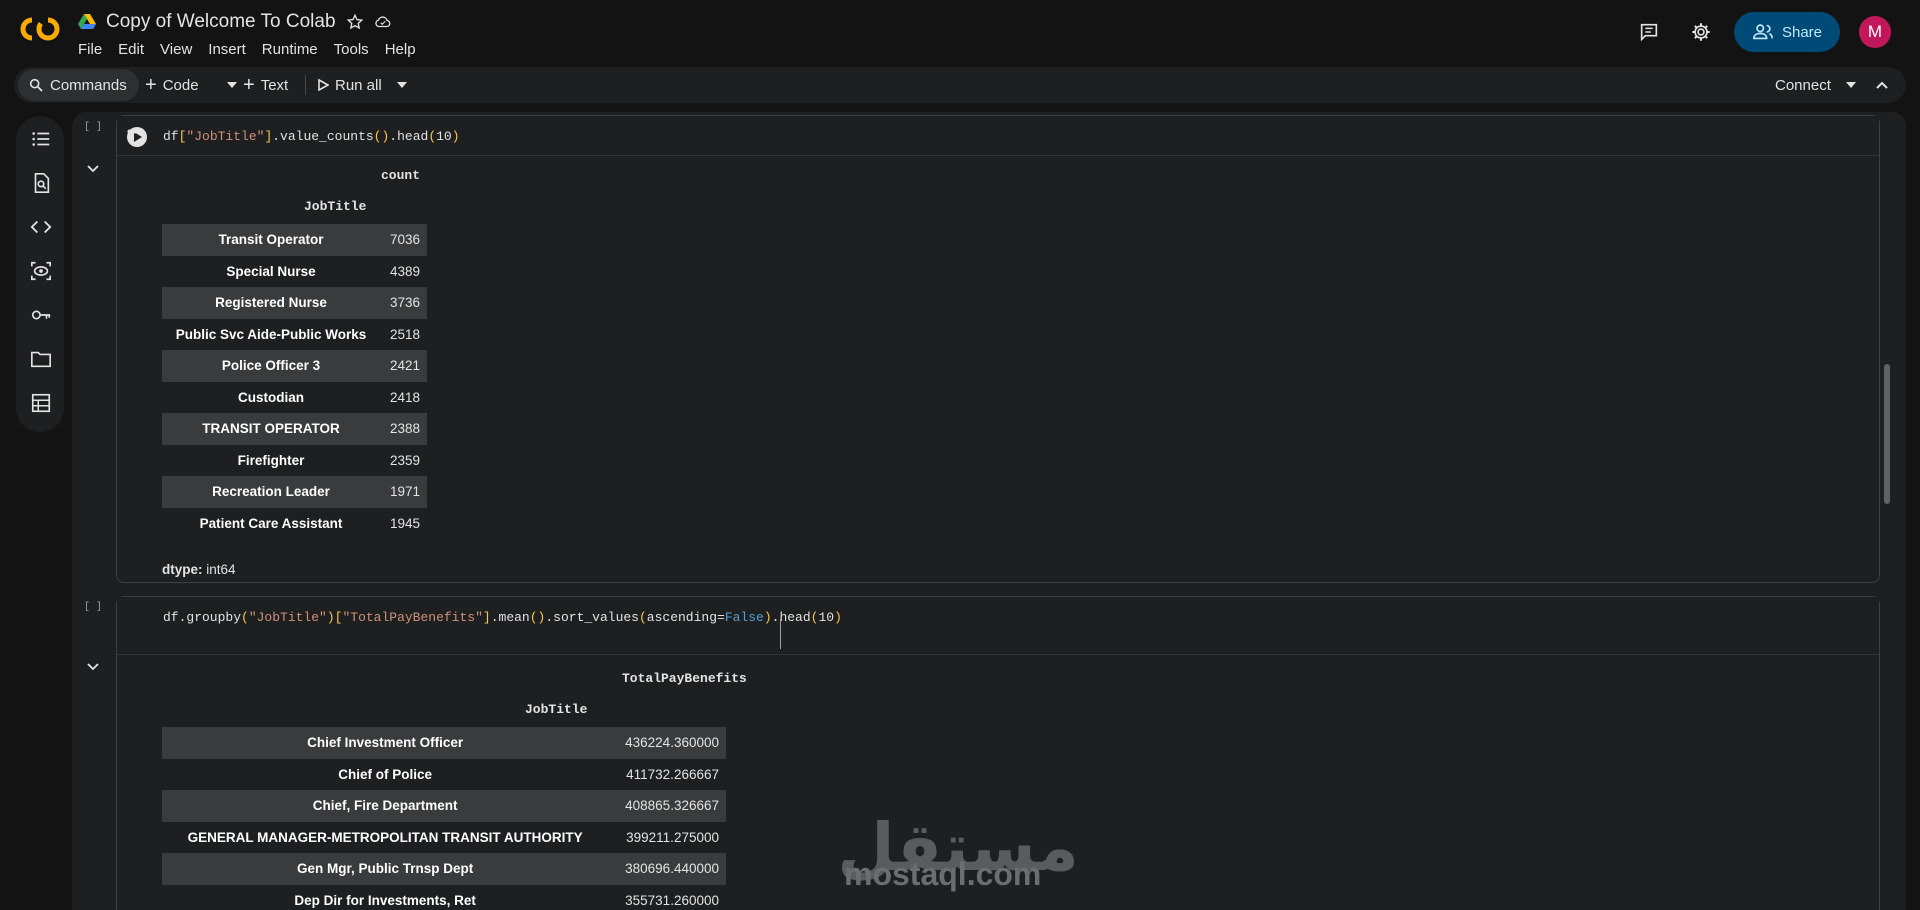  What do you see at coordinates (271, 366) in the screenshot?
I see `row-label: Police Officer 3` at bounding box center [271, 366].